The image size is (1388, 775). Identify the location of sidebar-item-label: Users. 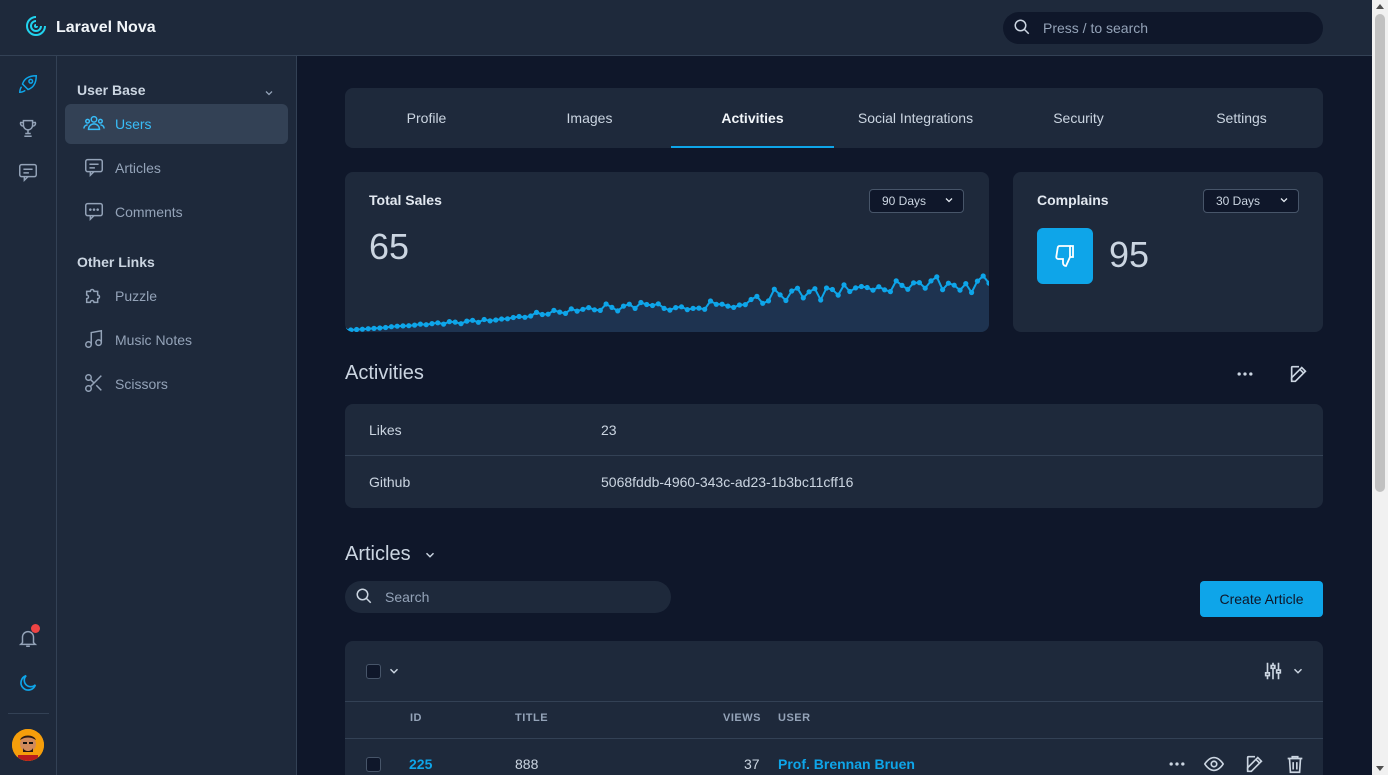
(133, 124).